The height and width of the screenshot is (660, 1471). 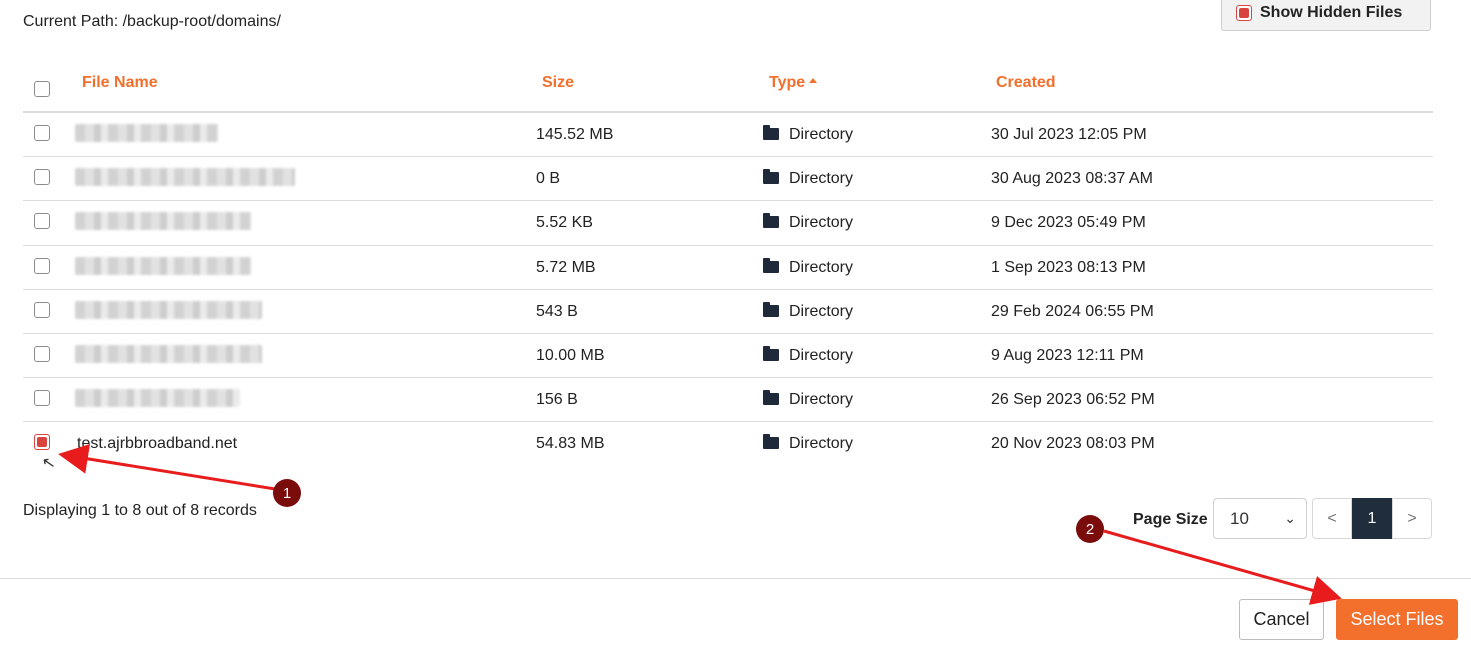 What do you see at coordinates (1069, 134) in the screenshot?
I see `file-created: 30 Jul 2023 12:05 PM` at bounding box center [1069, 134].